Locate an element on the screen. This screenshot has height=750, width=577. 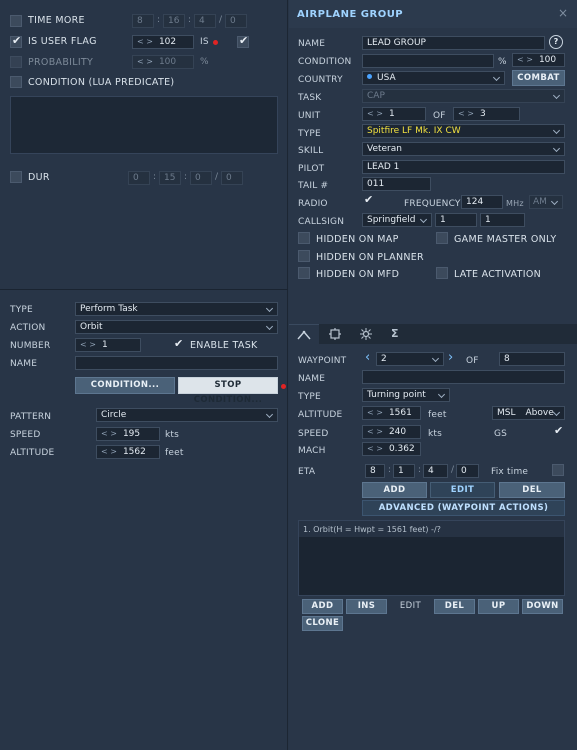
probability-checkbox is located at coordinates (16, 62).